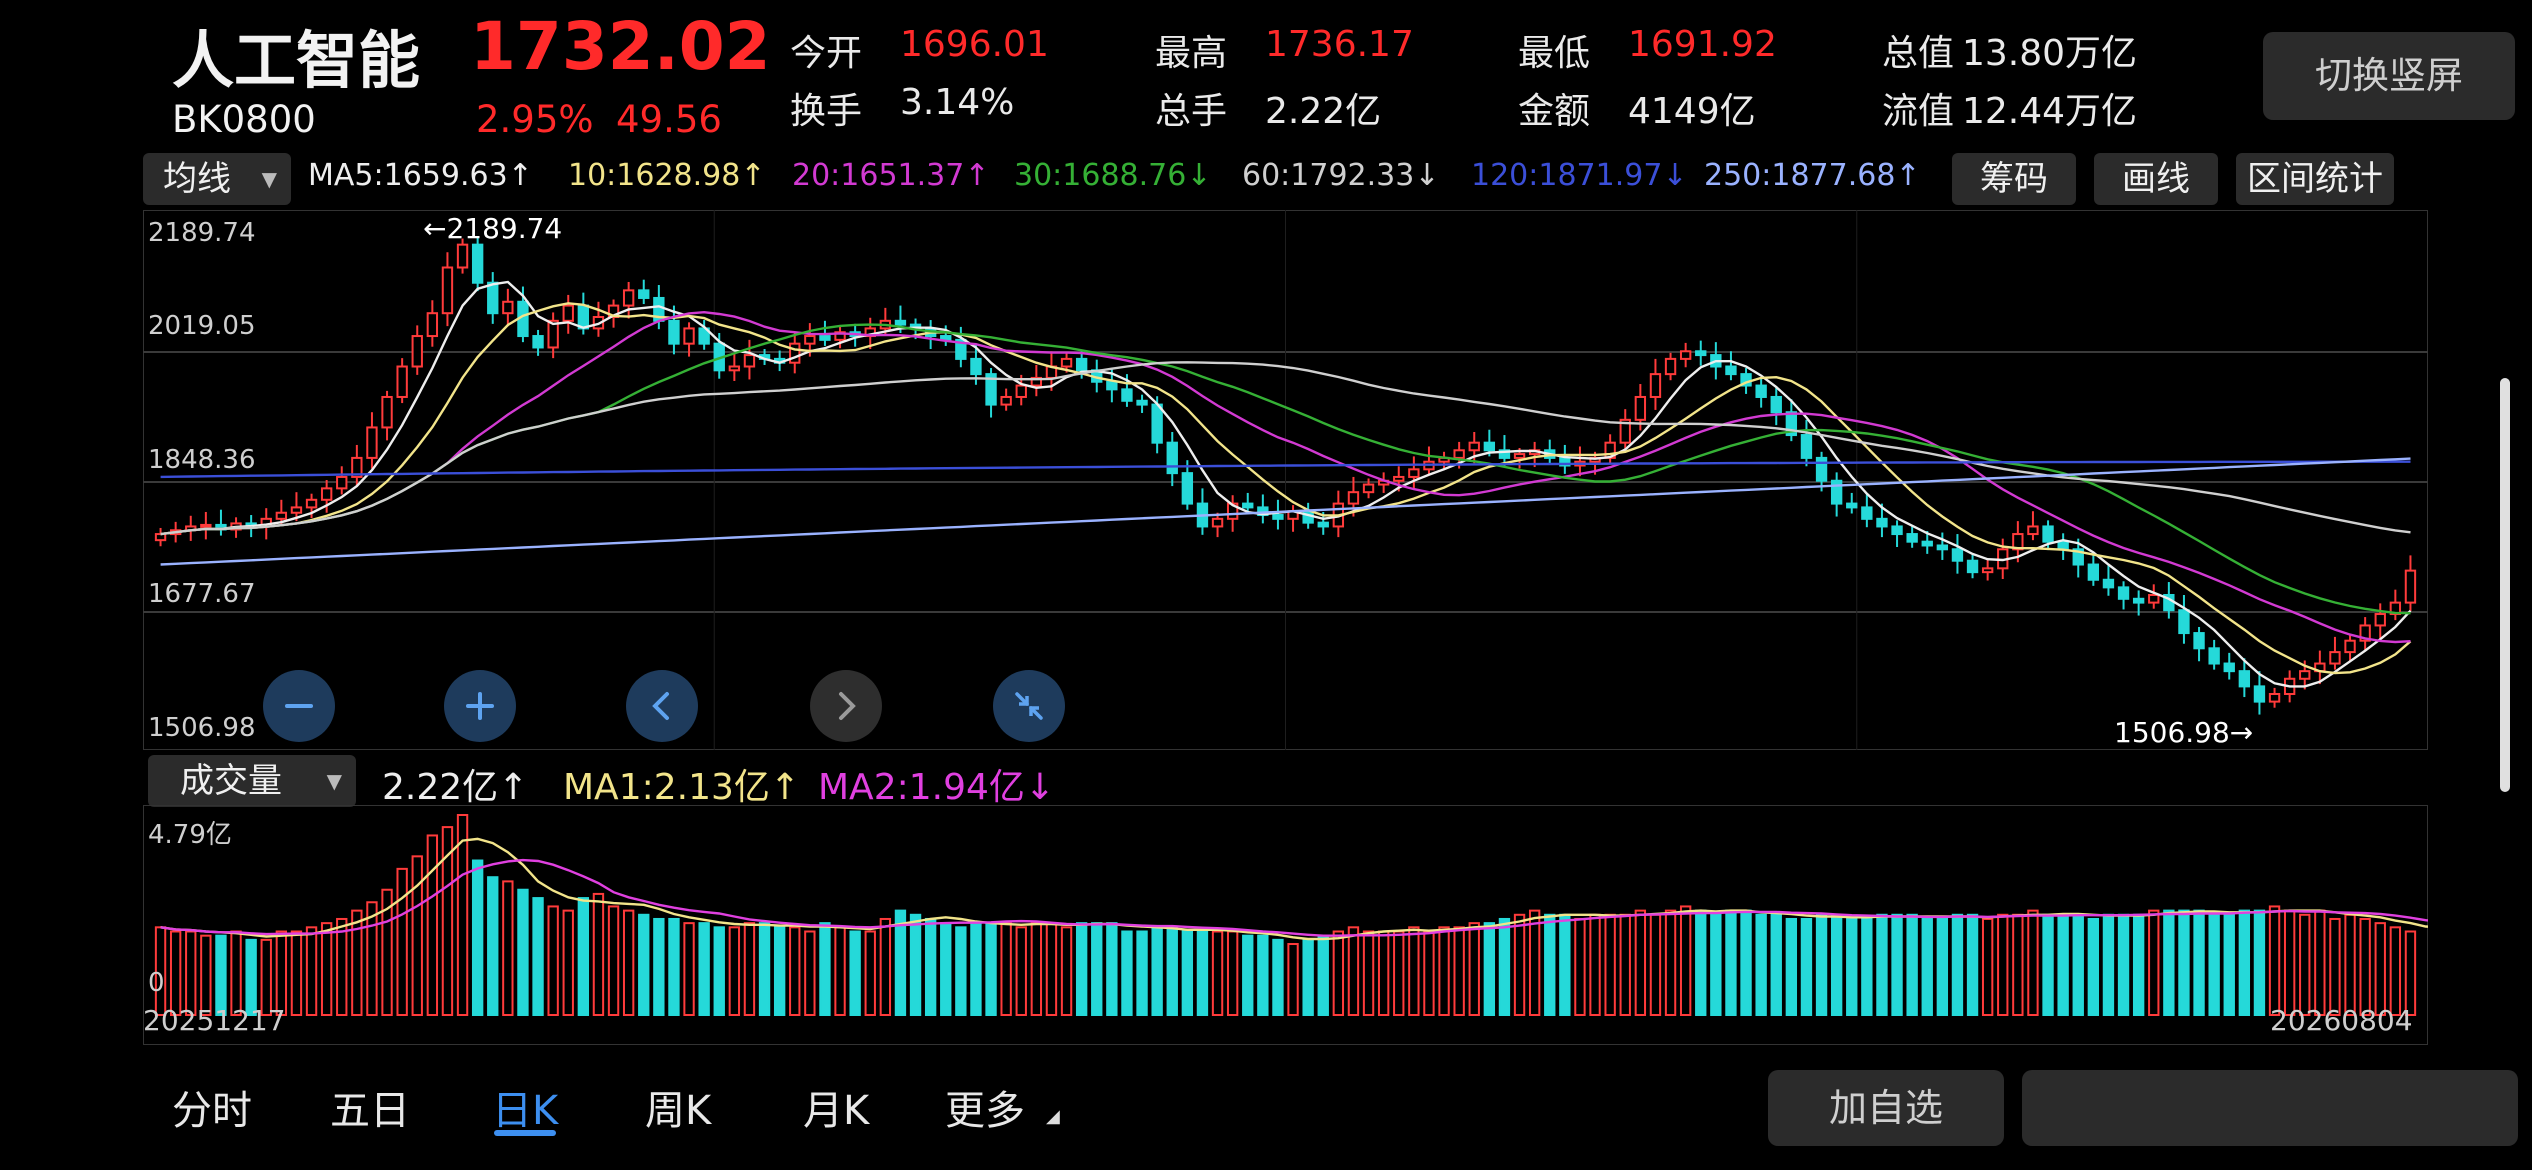 The image size is (2532, 1170). What do you see at coordinates (525, 1107) in the screenshot?
I see `tab-2: 日K` at bounding box center [525, 1107].